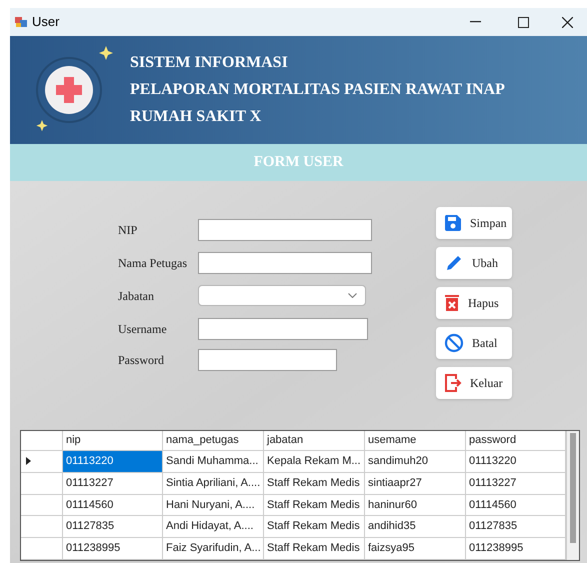 The width and height of the screenshot is (587, 563). What do you see at coordinates (454, 263) in the screenshot?
I see `pencil-icon` at bounding box center [454, 263].